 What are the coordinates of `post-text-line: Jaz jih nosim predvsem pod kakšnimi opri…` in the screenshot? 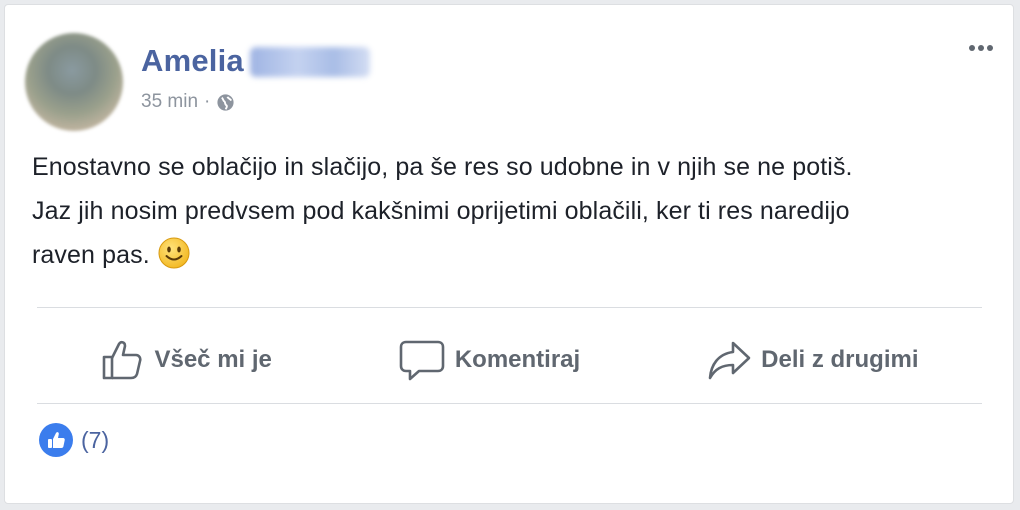 It's located at (441, 211).